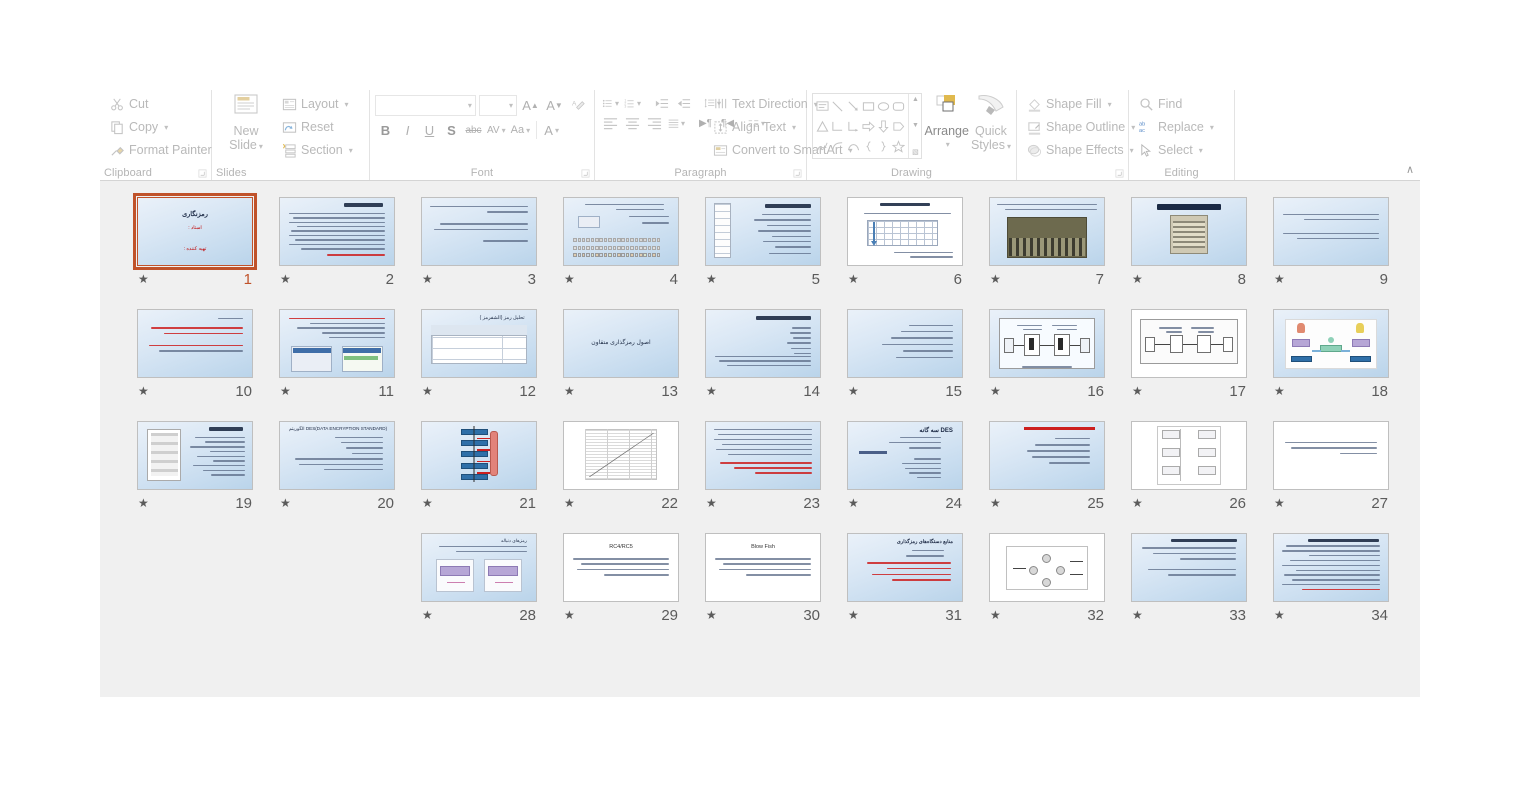 Image resolution: width=1521 pixels, height=800 pixels. What do you see at coordinates (661, 103) in the screenshot?
I see `decrease-indent-button` at bounding box center [661, 103].